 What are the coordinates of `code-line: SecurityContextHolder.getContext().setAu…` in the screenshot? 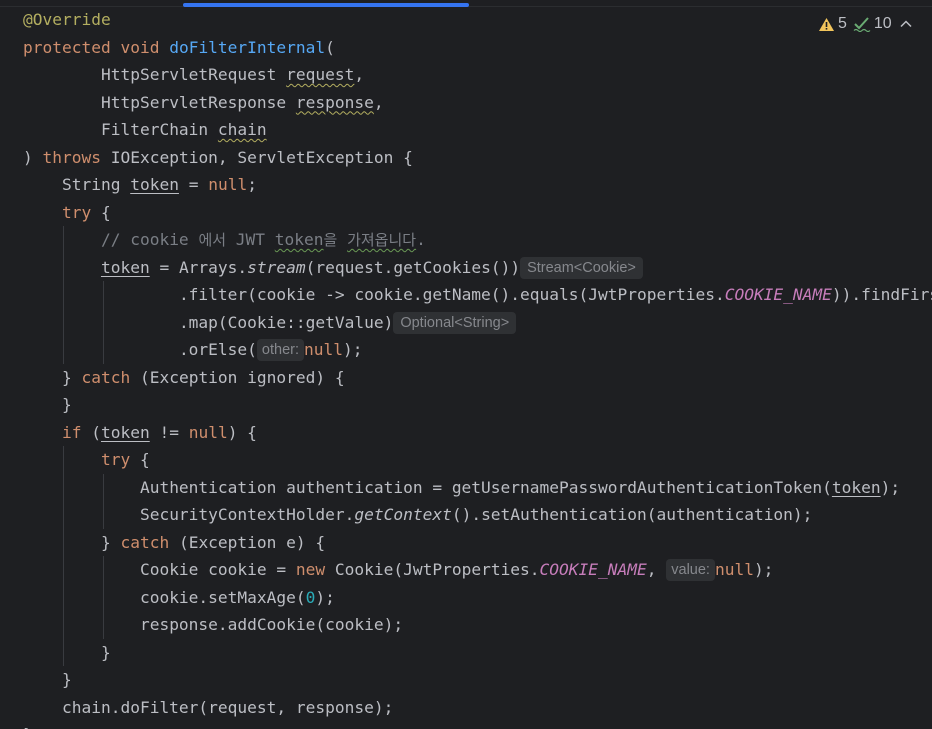 It's located at (477, 515).